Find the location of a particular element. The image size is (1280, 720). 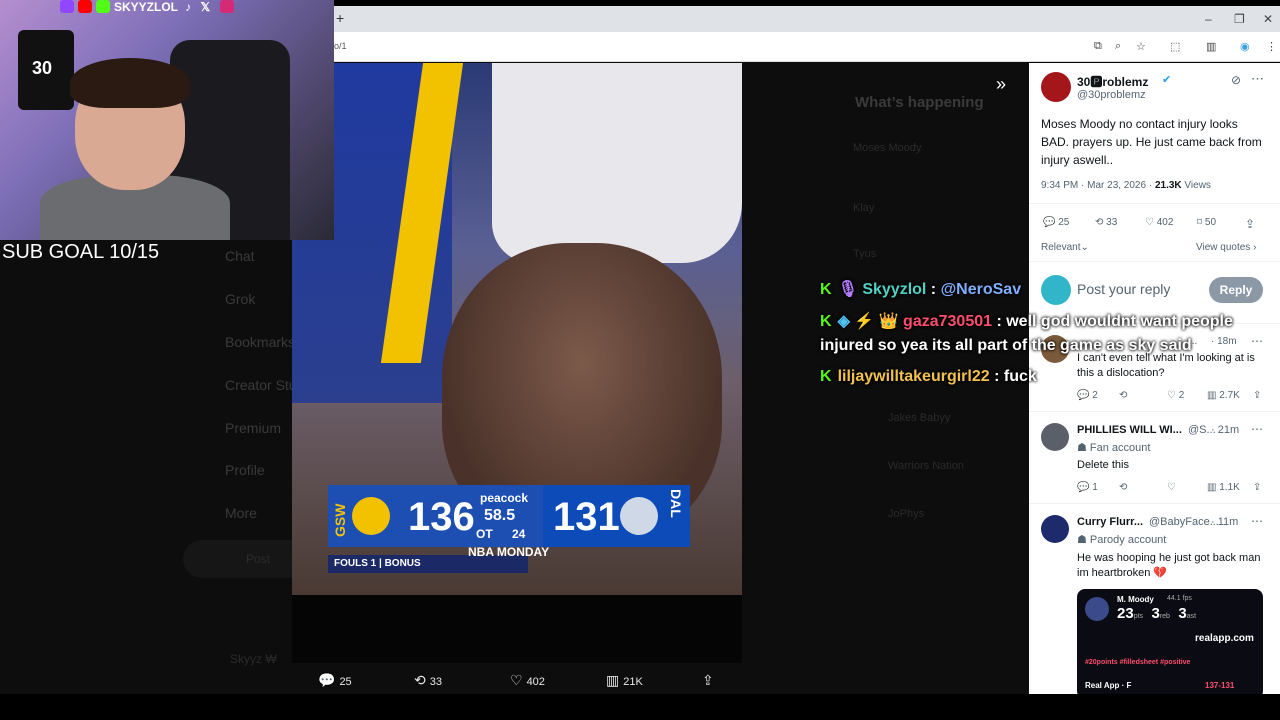

nav-more: More is located at coordinates (241, 513).